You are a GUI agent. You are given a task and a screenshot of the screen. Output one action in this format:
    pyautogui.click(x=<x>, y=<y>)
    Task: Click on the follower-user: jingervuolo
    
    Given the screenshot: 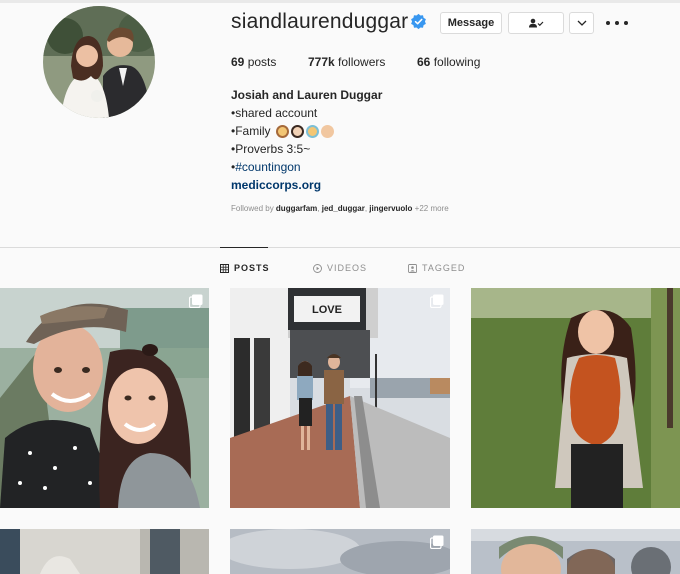 What is the action you would take?
    pyautogui.click(x=391, y=208)
    